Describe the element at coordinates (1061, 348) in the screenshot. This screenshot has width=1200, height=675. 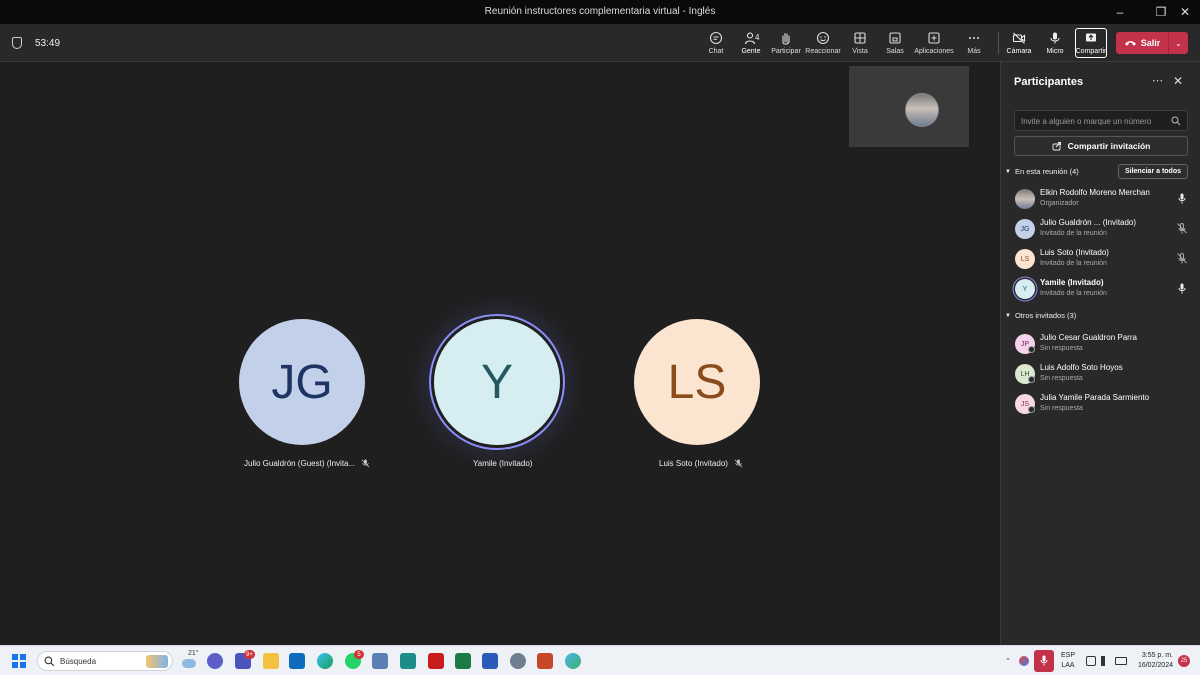
I see `invitee-status: Sin respuesta` at that location.